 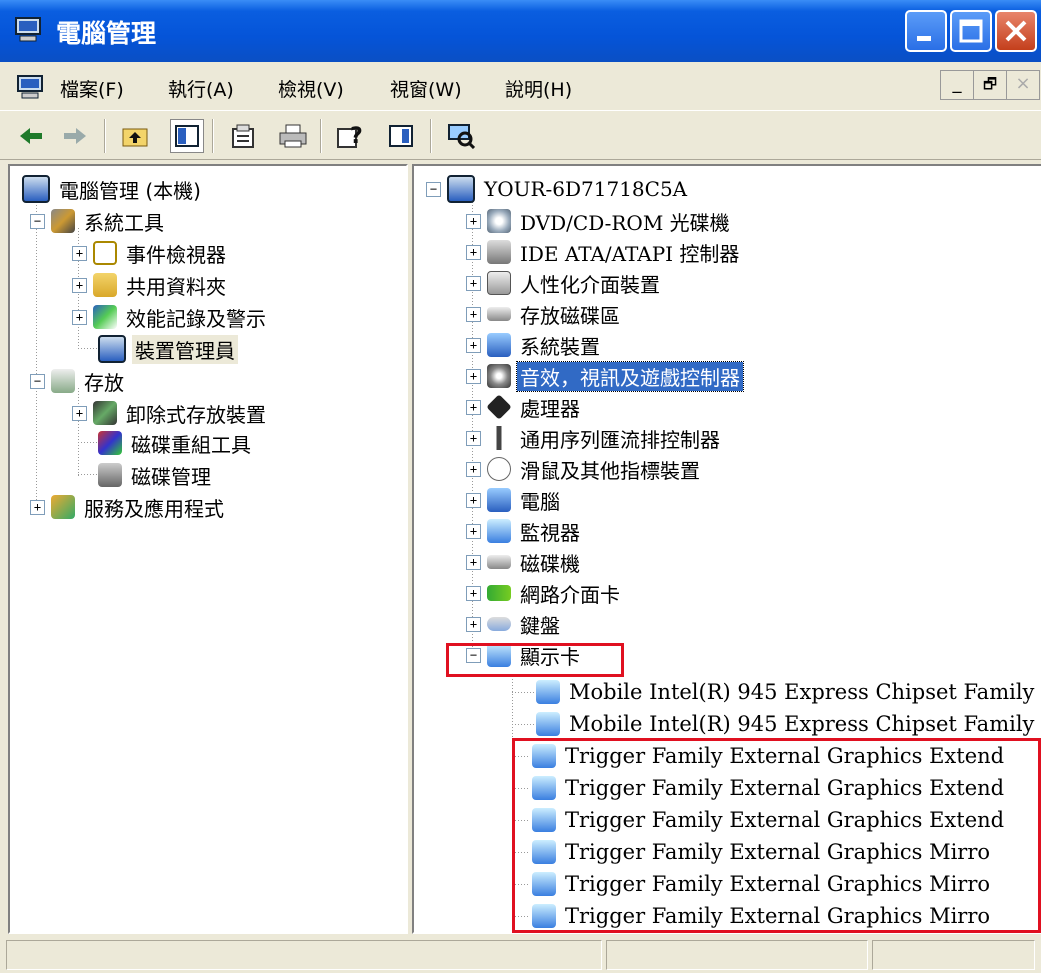 I want to click on tree-device-manager: 裝置管理員, so click(x=168, y=349).